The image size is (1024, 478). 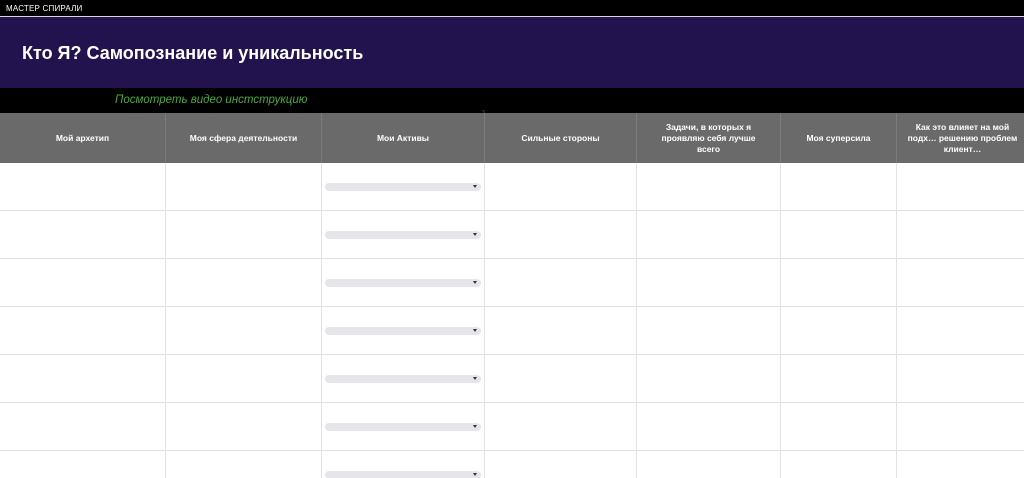 I want to click on title-banner: Кто Я? Самопознание и уникальность, so click(x=512, y=52).